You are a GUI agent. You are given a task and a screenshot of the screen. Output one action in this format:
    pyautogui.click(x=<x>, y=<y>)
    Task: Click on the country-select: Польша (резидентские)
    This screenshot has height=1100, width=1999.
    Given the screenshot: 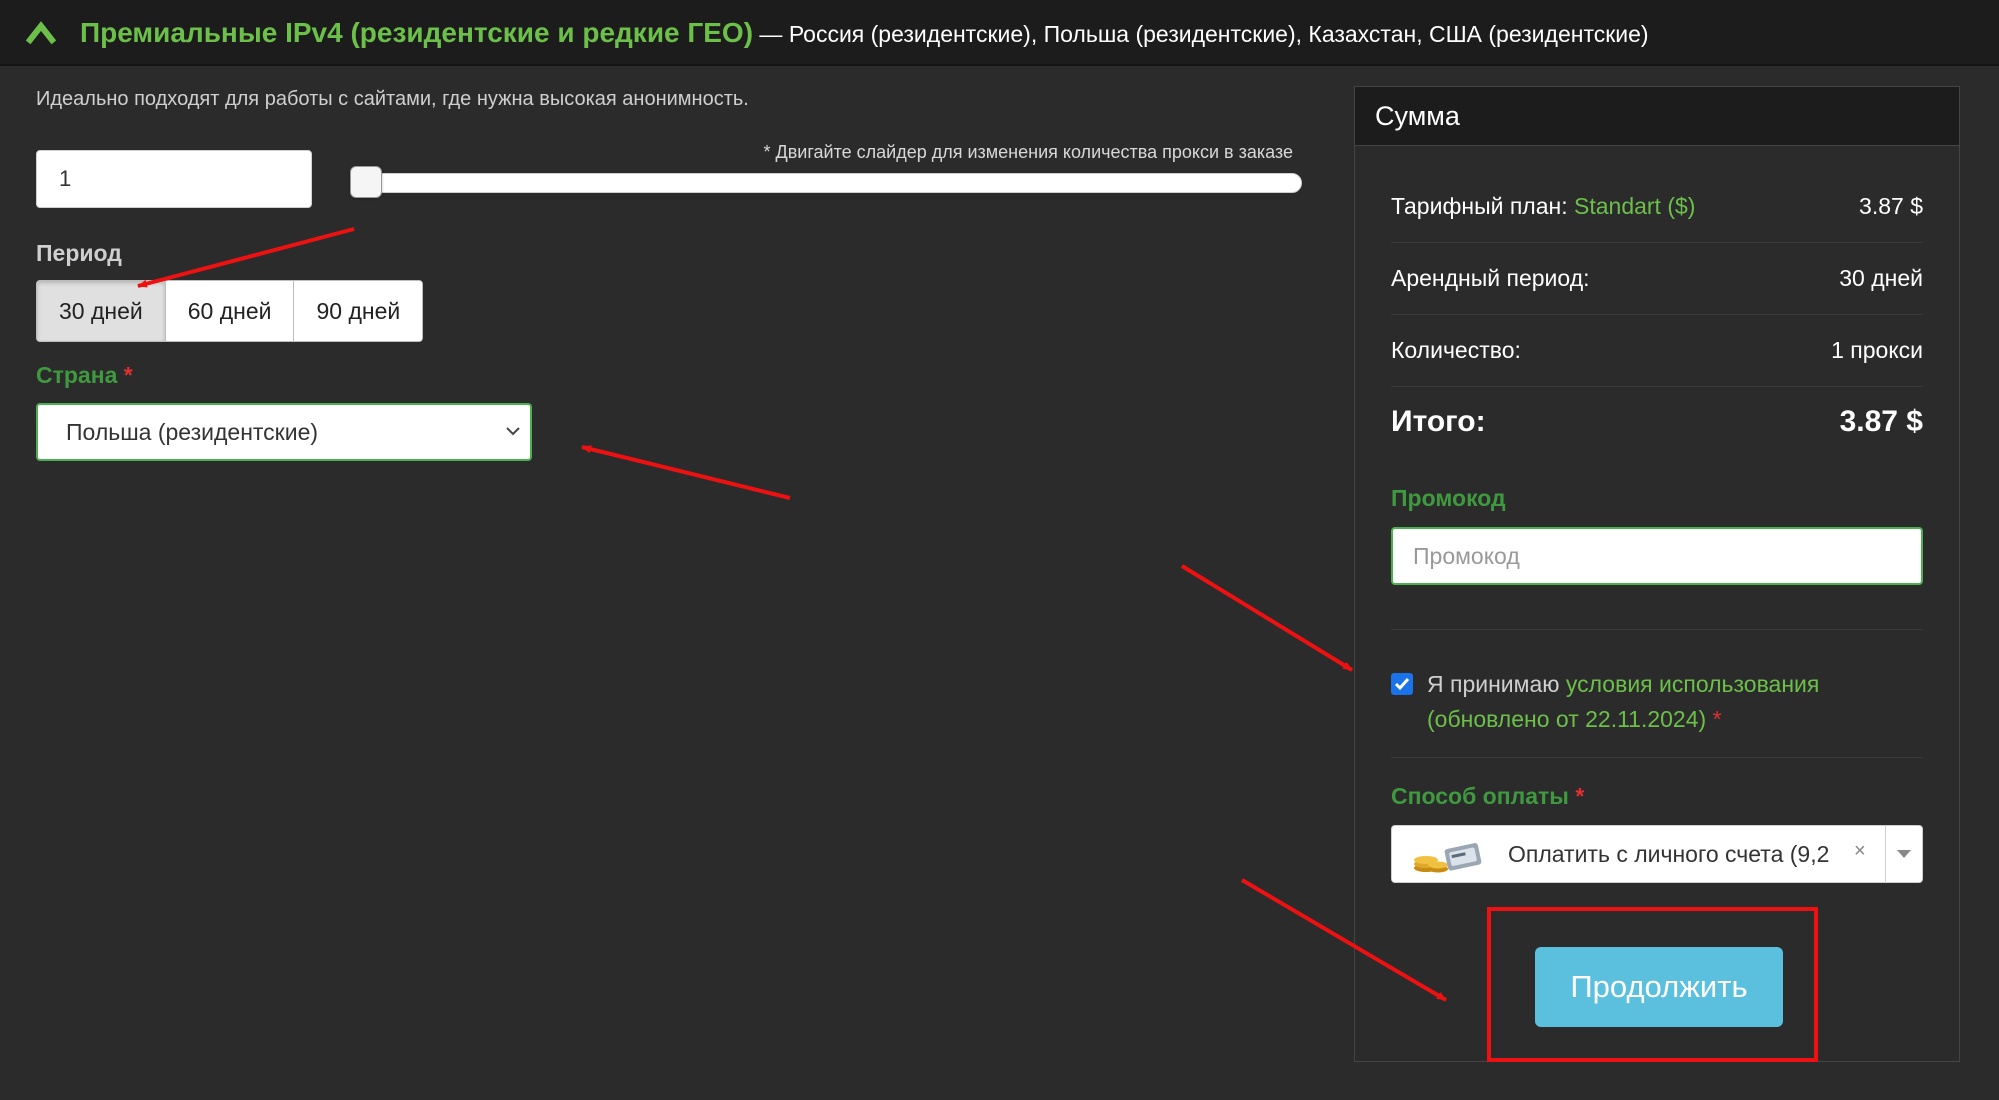 What is the action you would take?
    pyautogui.click(x=284, y=432)
    